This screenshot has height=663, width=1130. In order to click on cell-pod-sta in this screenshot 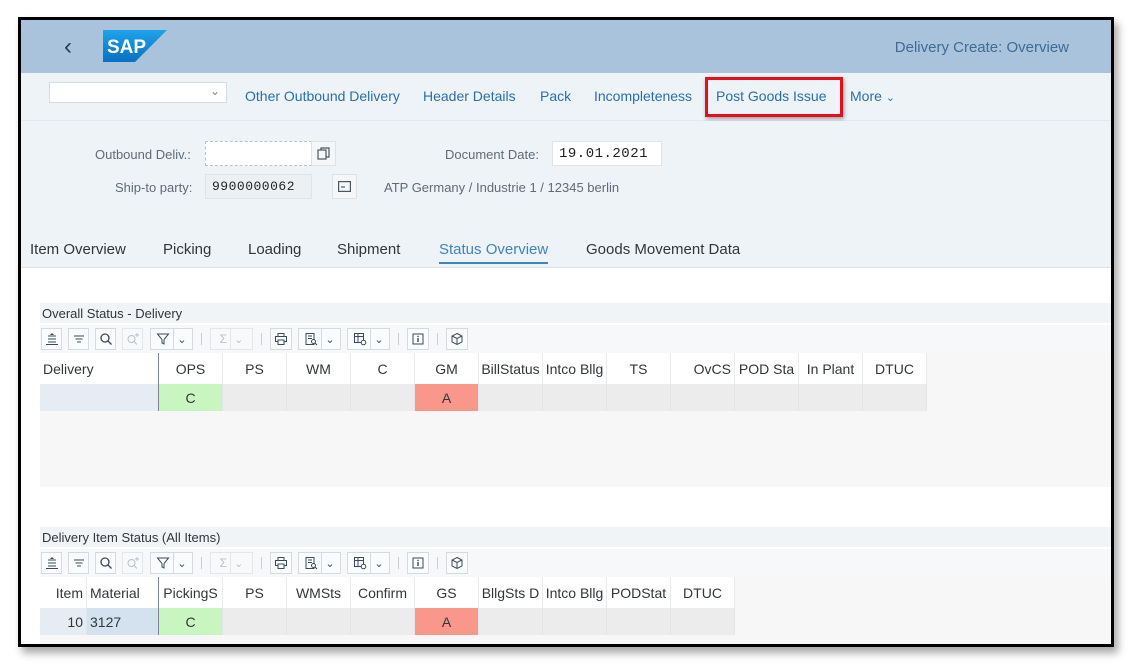, I will do `click(767, 397)`.